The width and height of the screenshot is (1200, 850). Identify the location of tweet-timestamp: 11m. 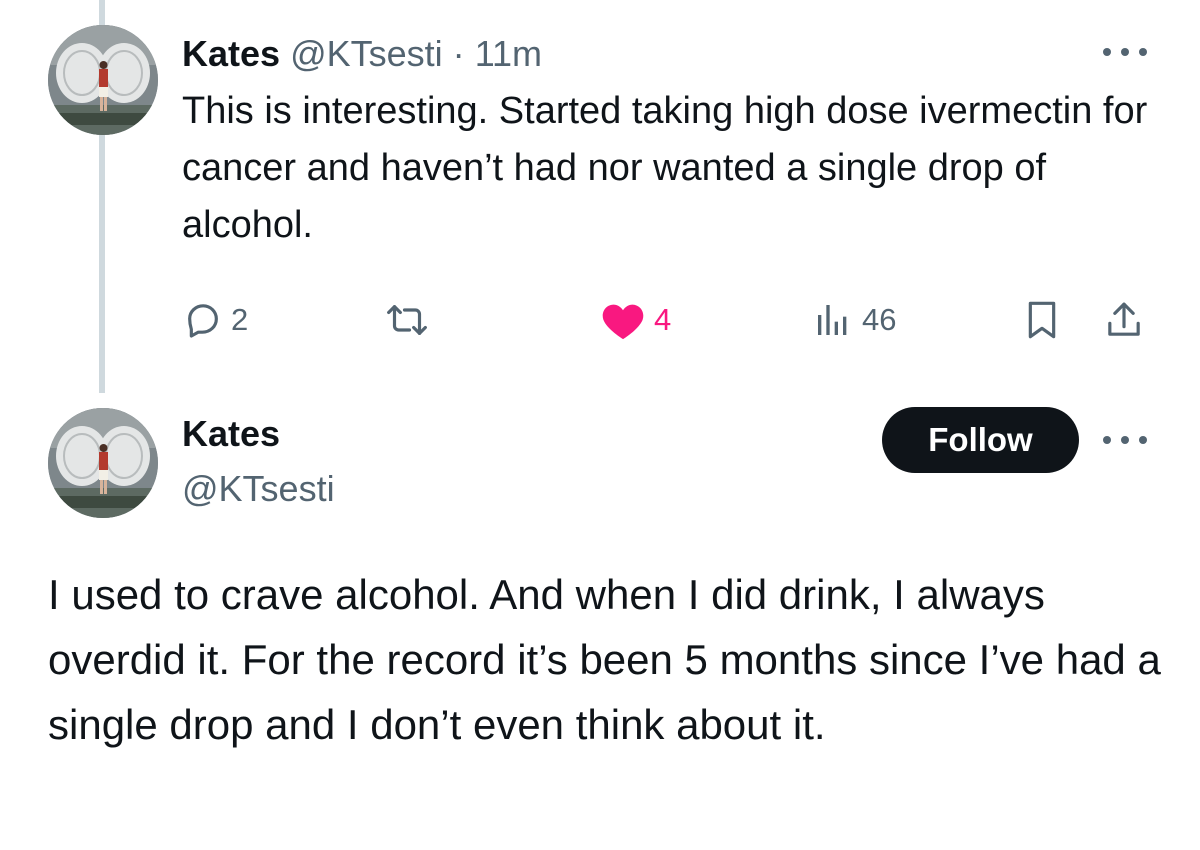
(508, 53).